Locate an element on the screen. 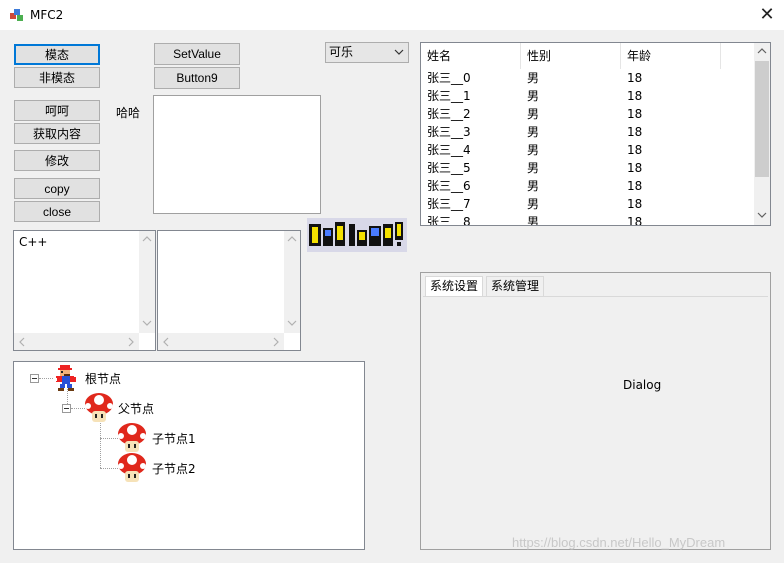 The width and height of the screenshot is (784, 563). get-content-button: 获取内容 is located at coordinates (57, 133).